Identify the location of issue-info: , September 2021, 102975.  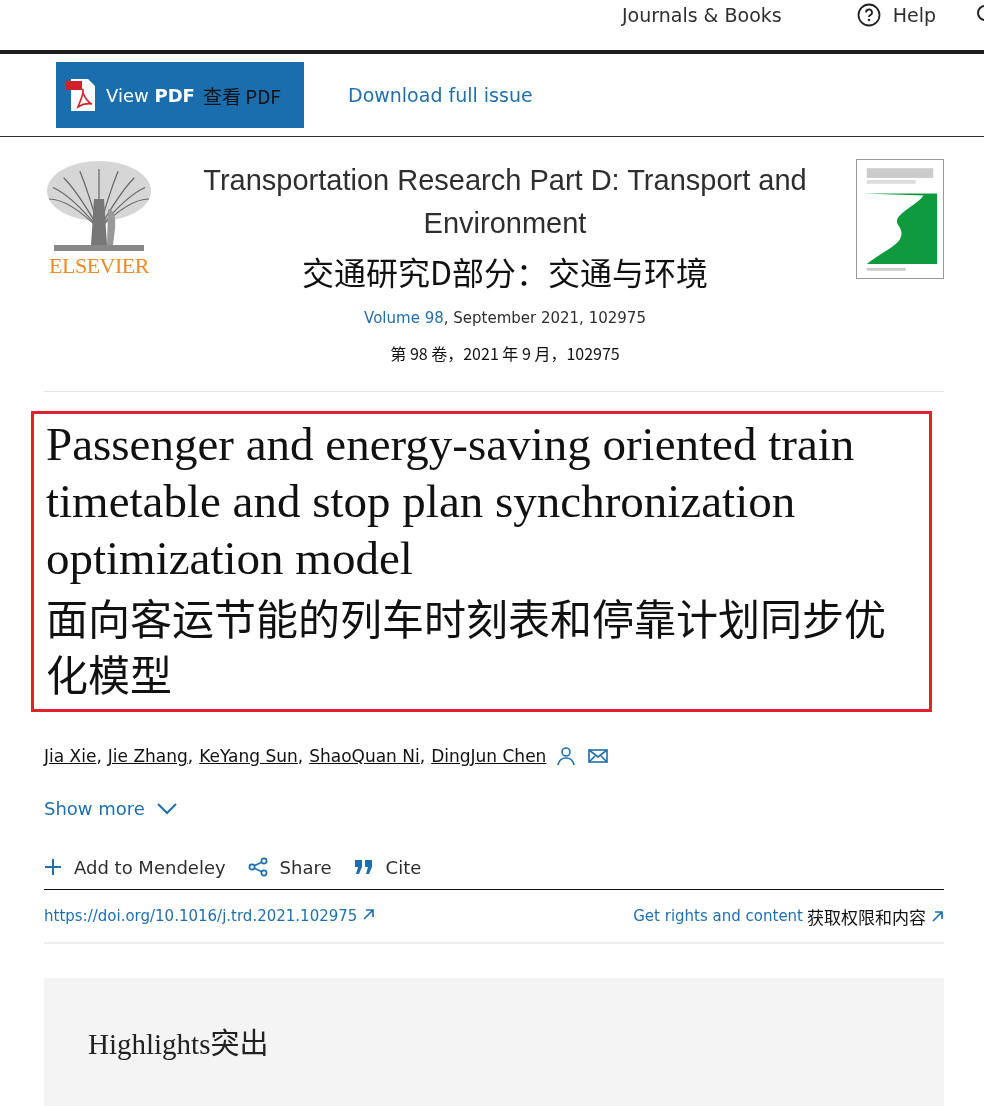
(544, 318).